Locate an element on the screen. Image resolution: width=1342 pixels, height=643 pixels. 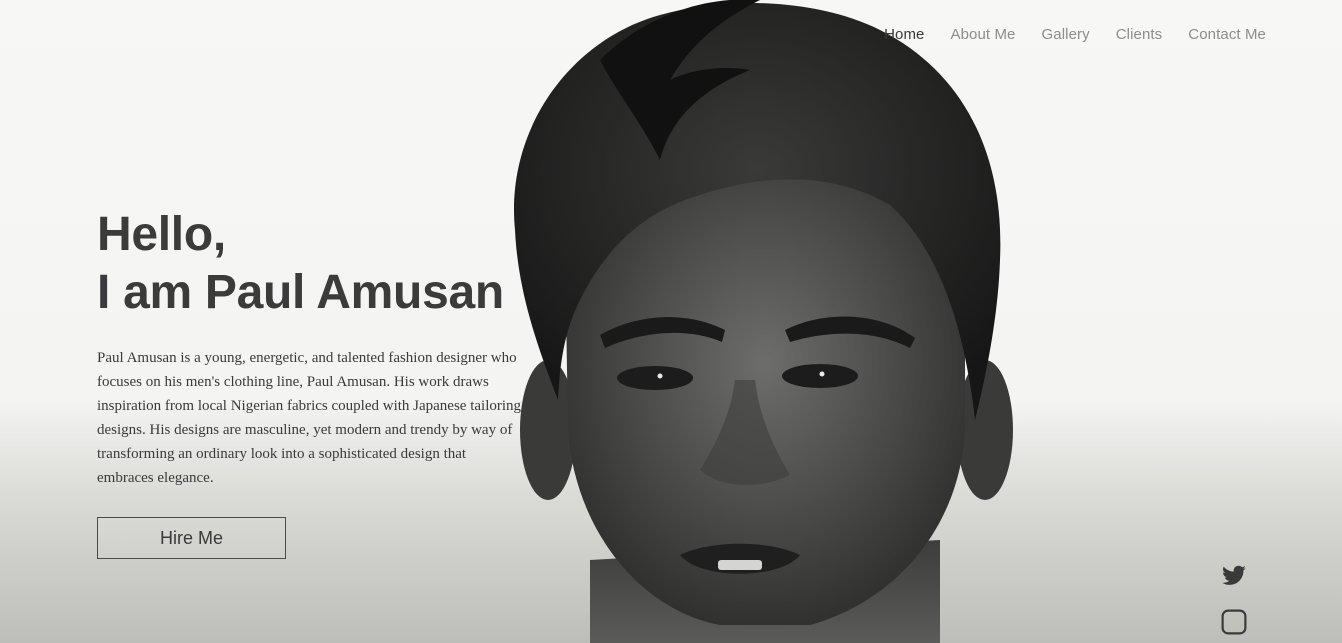
hero-greeting: Hello, is located at coordinates (161, 234).